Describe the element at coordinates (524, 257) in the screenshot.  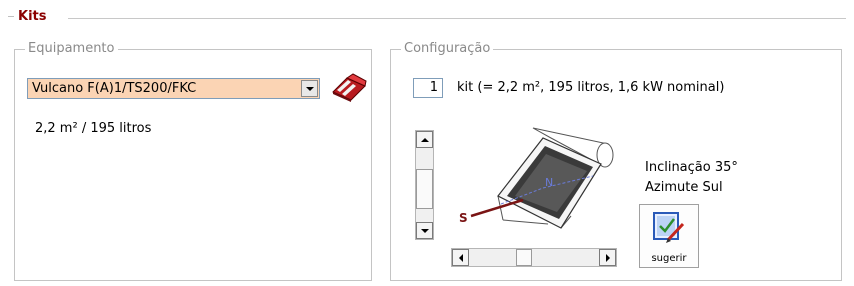
I see `azimuth-scroll-thumb` at that location.